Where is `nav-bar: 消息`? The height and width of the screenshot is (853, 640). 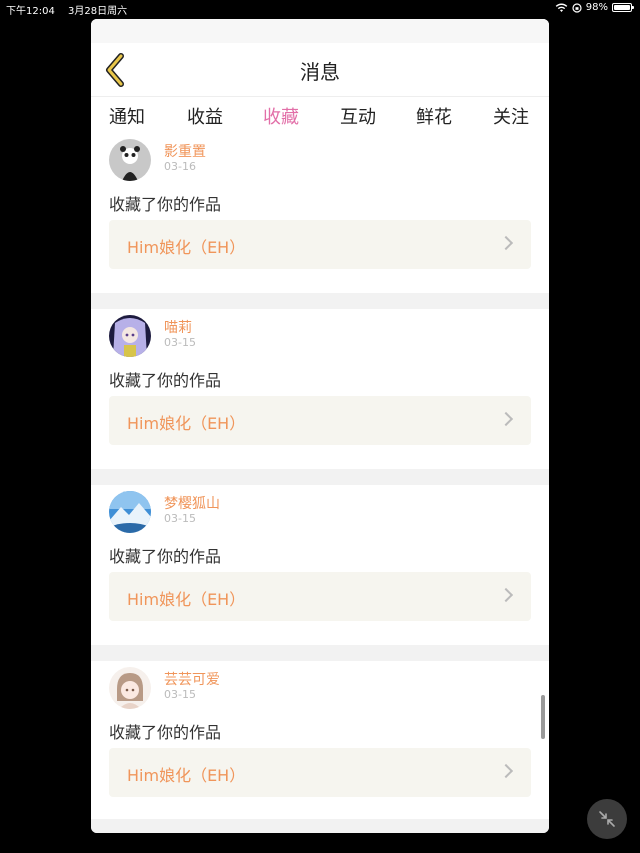
nav-bar: 消息 is located at coordinates (320, 57).